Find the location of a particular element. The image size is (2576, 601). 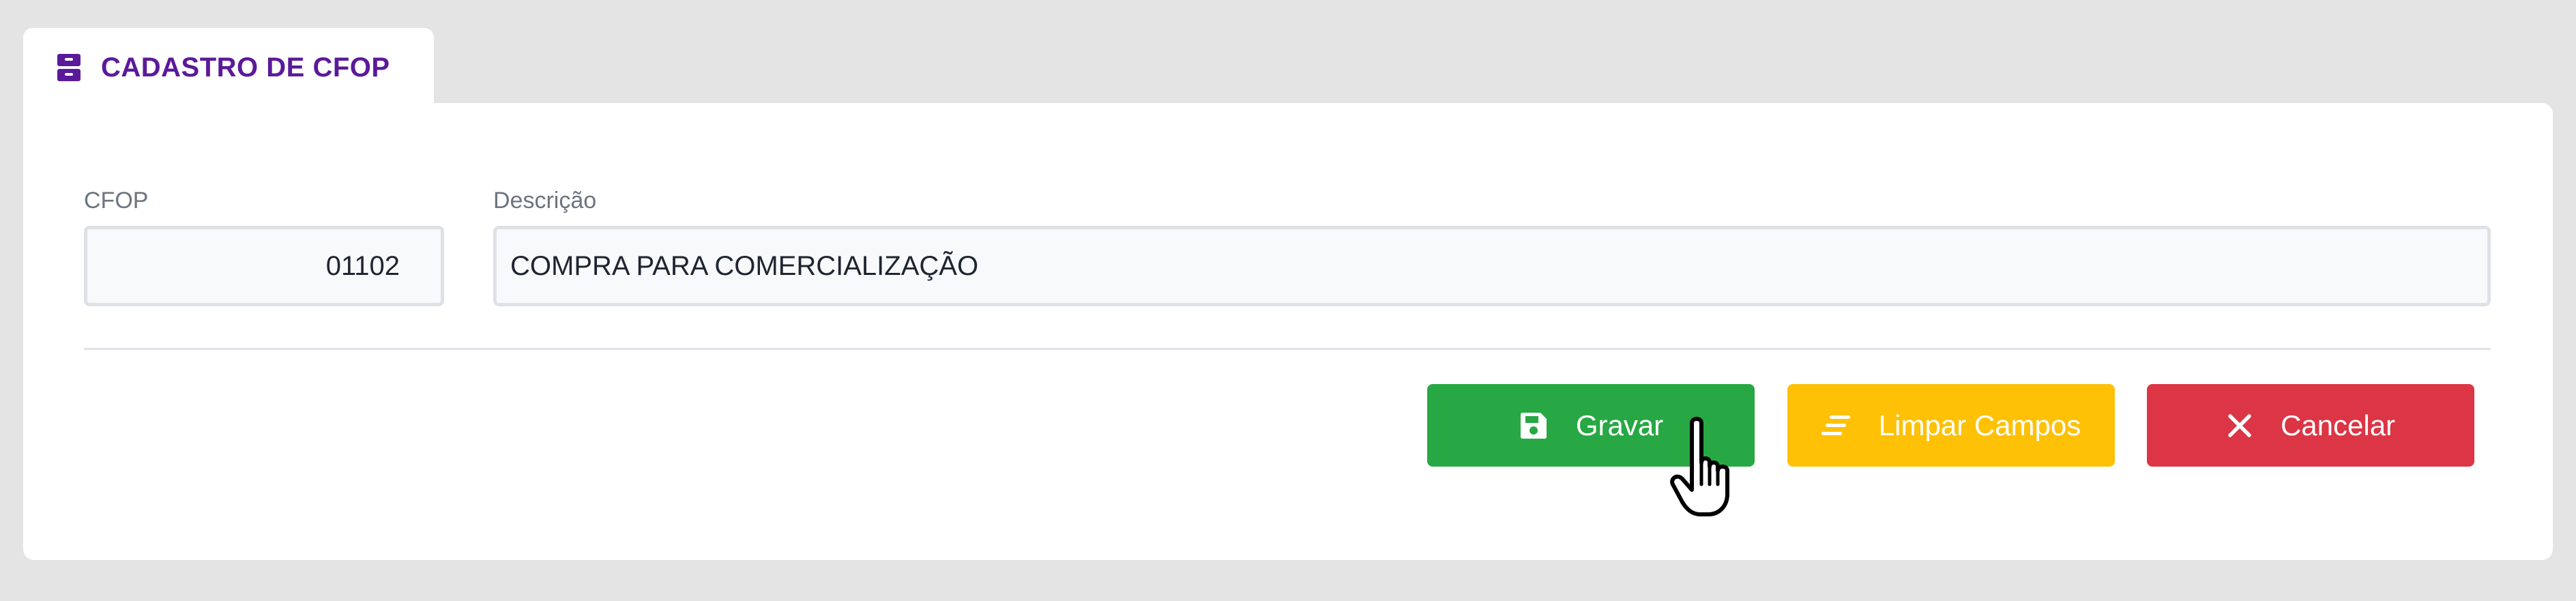

clear-lines-icon is located at coordinates (1837, 426).